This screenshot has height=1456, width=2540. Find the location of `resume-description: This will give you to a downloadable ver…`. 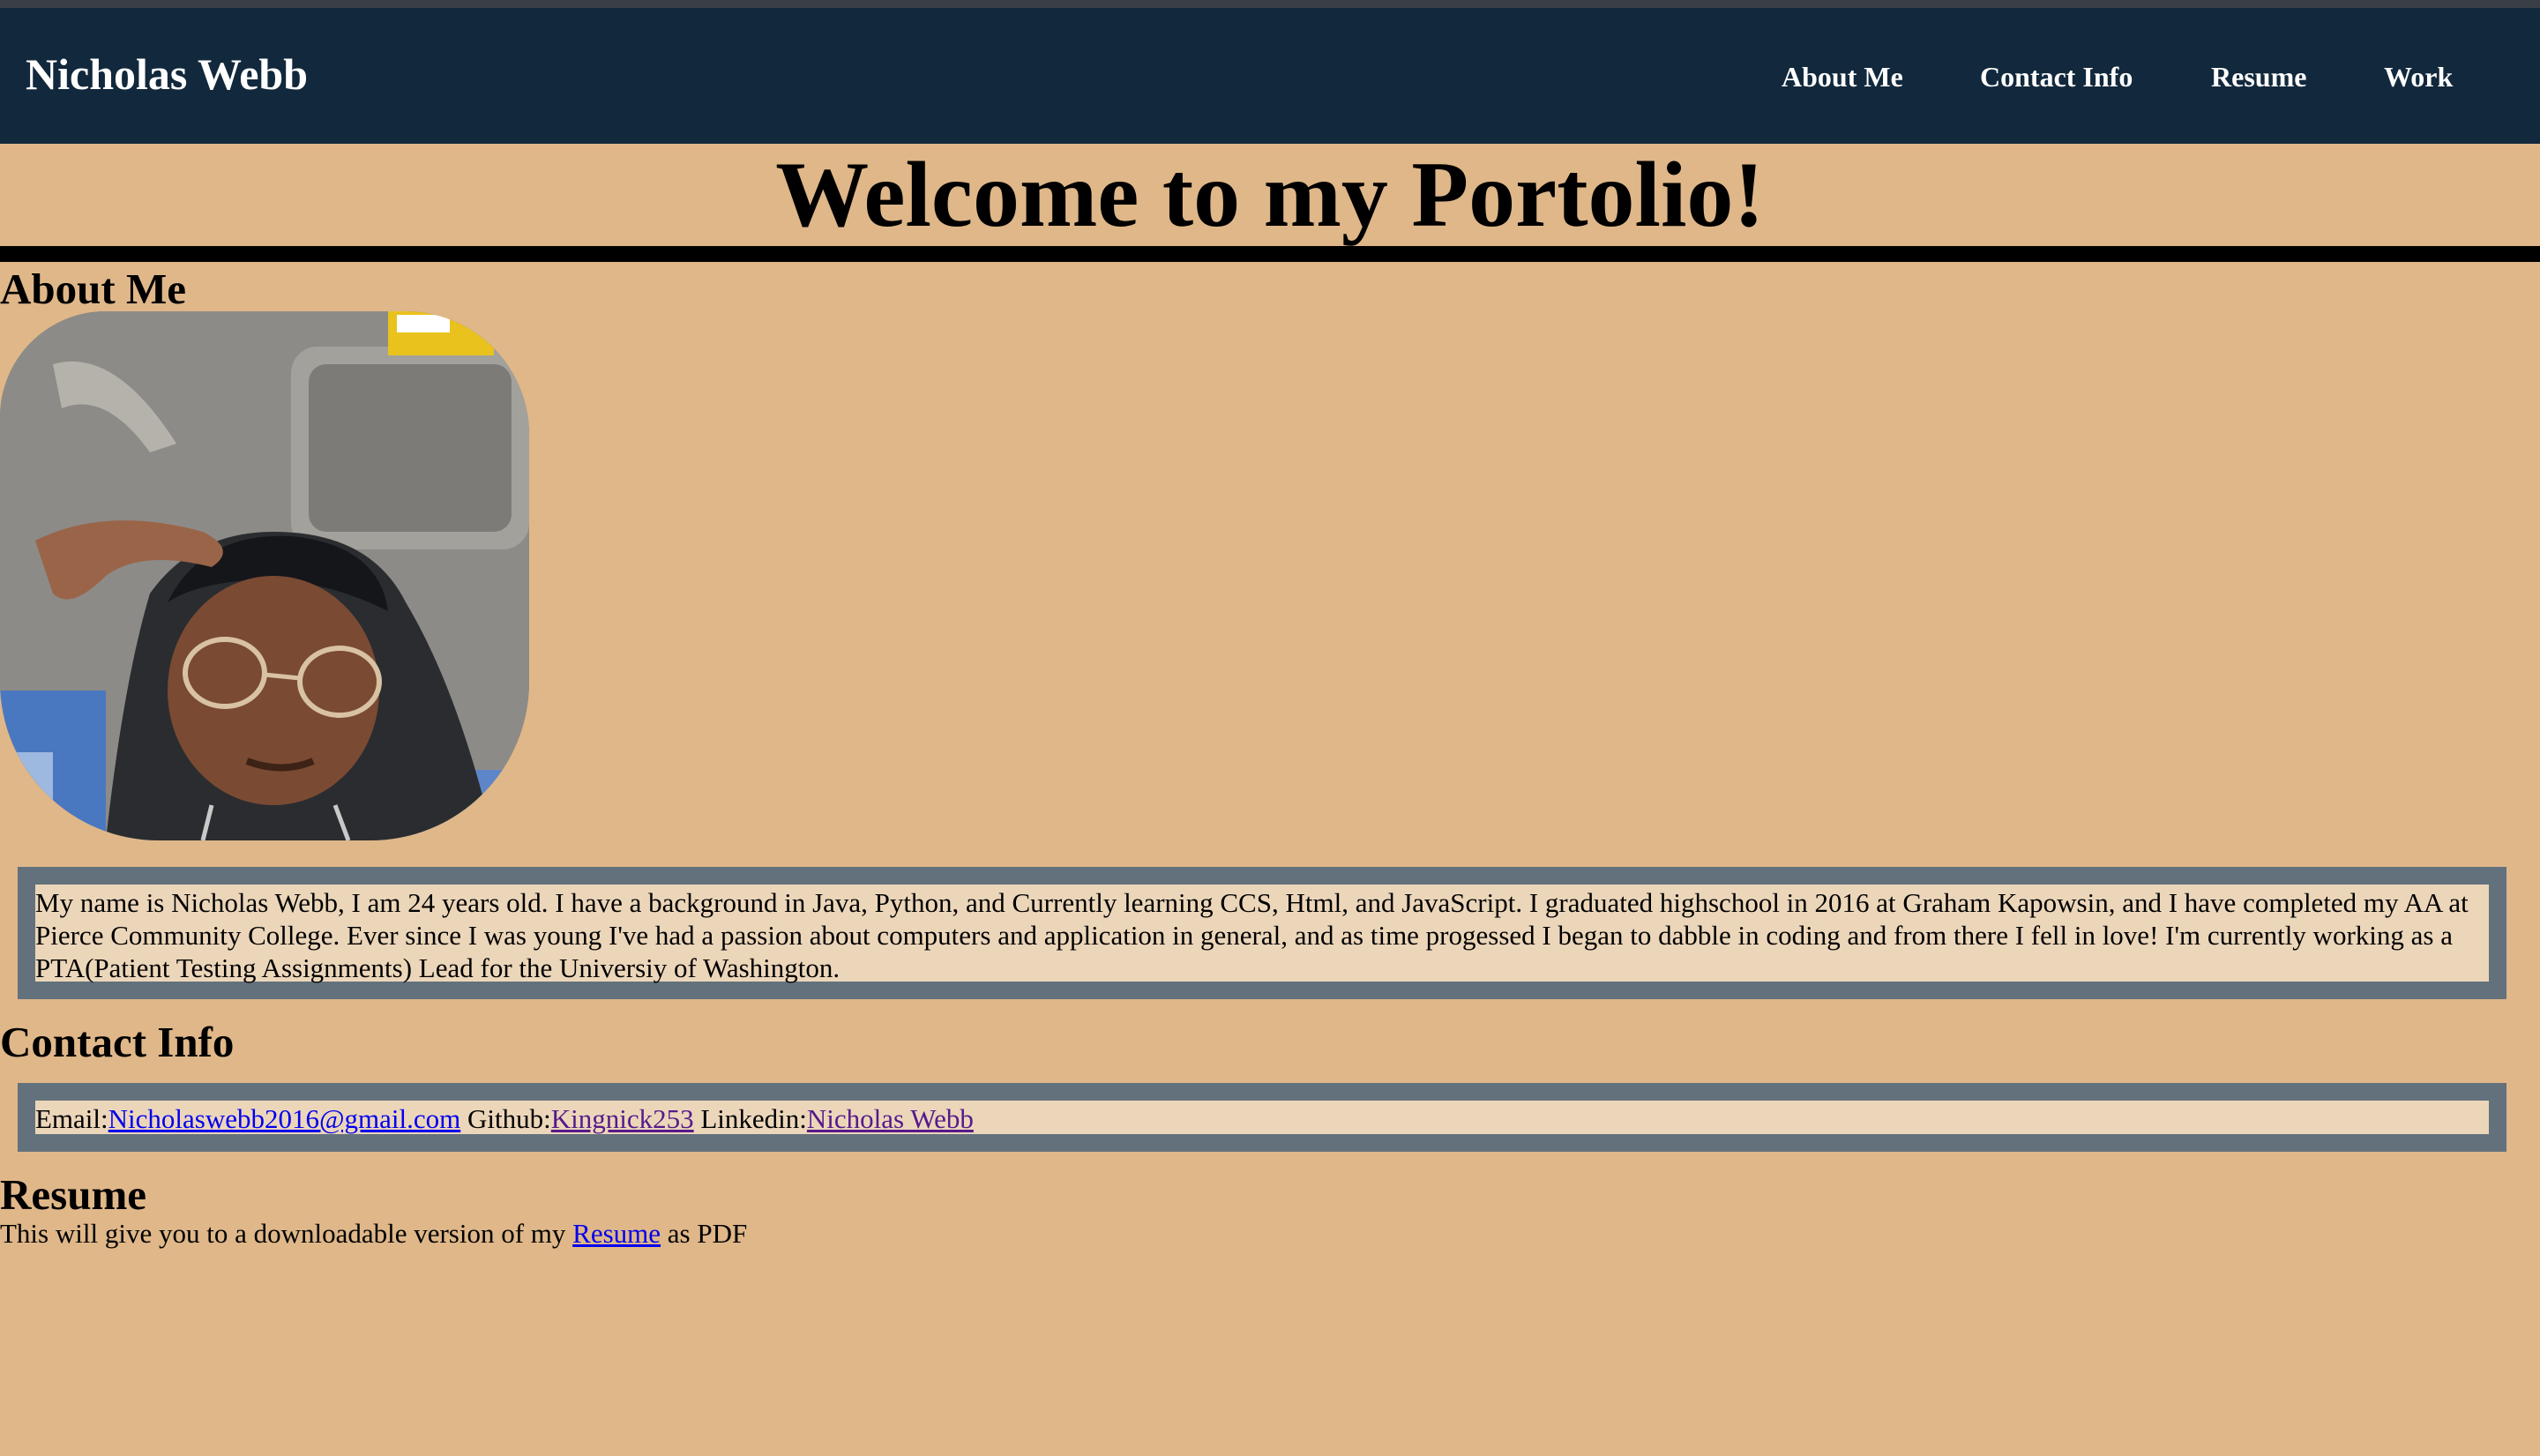

resume-description: This will give you to a downloadable ver… is located at coordinates (373, 1233).